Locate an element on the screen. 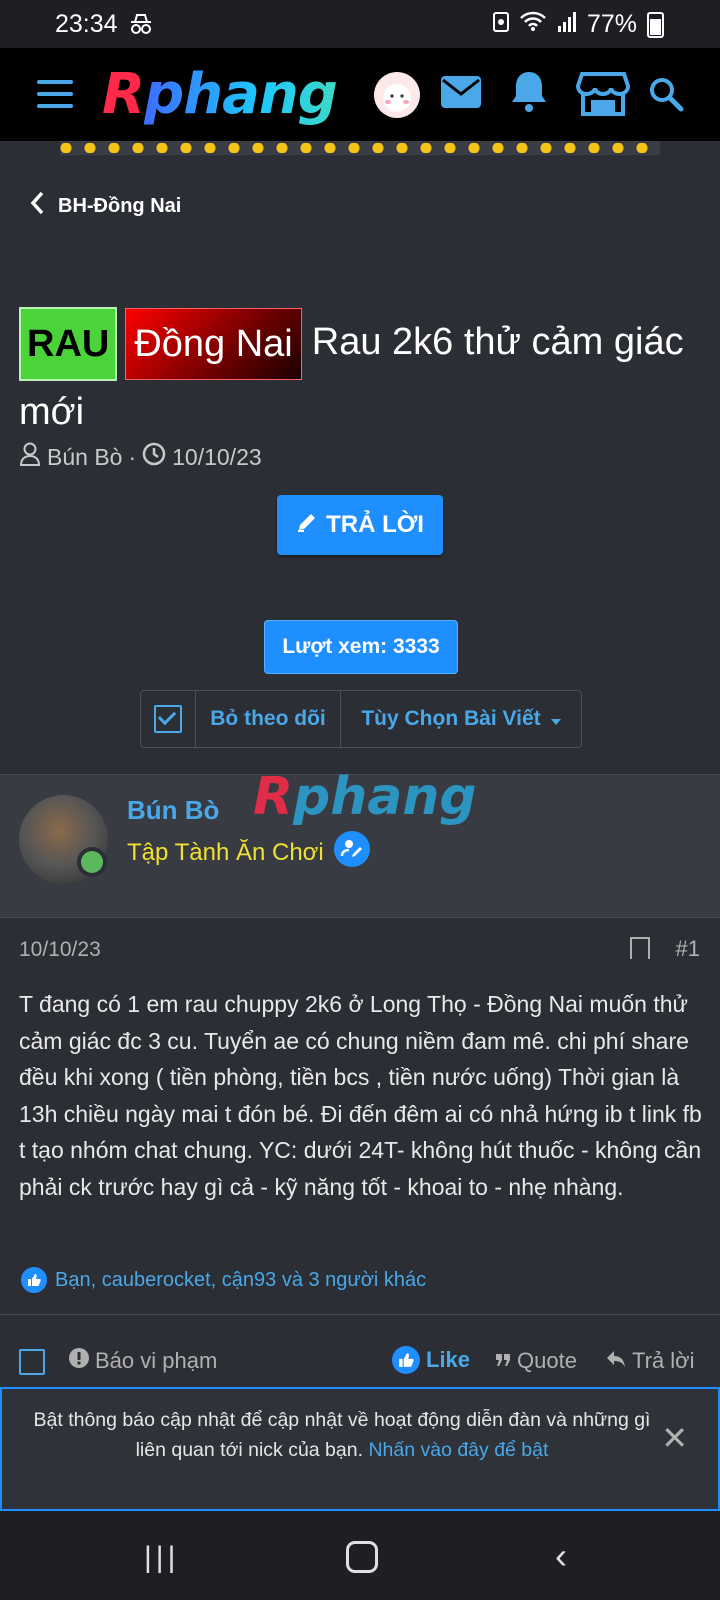  post-author-header: Bún Bò Tập Tành Ăn Chơi Rphang is located at coordinates (360, 842).